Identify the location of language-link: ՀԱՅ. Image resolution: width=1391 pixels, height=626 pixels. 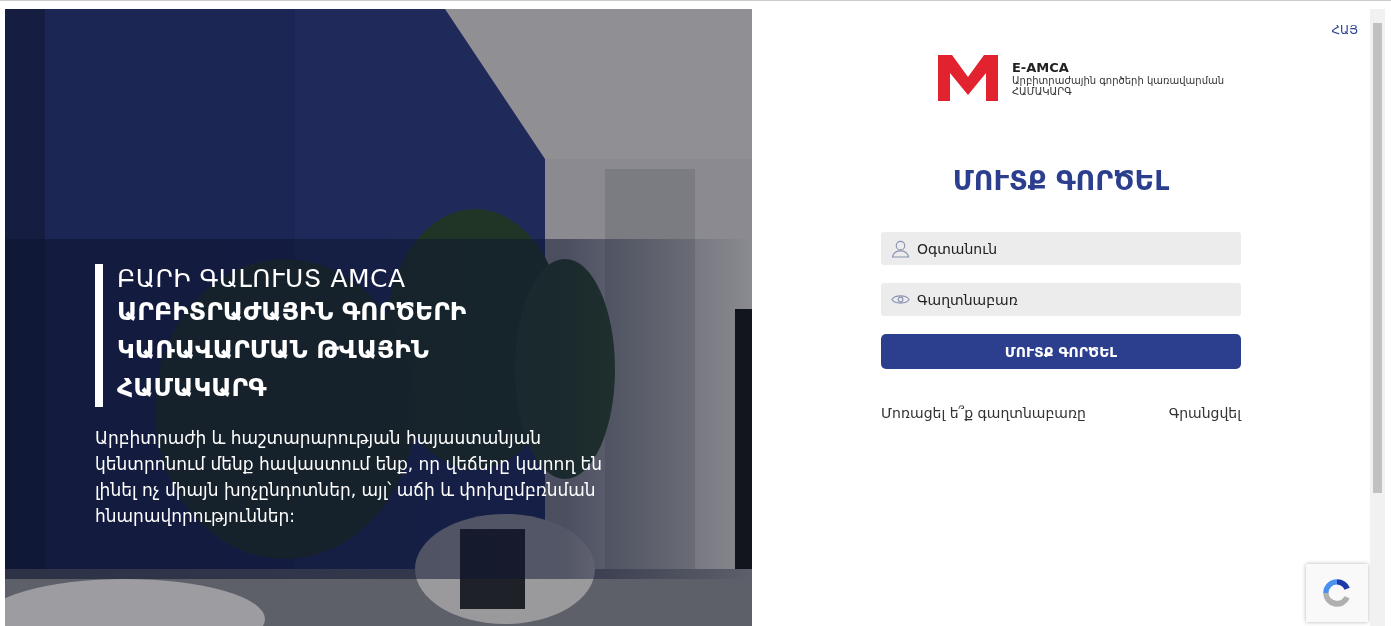
(1344, 30).